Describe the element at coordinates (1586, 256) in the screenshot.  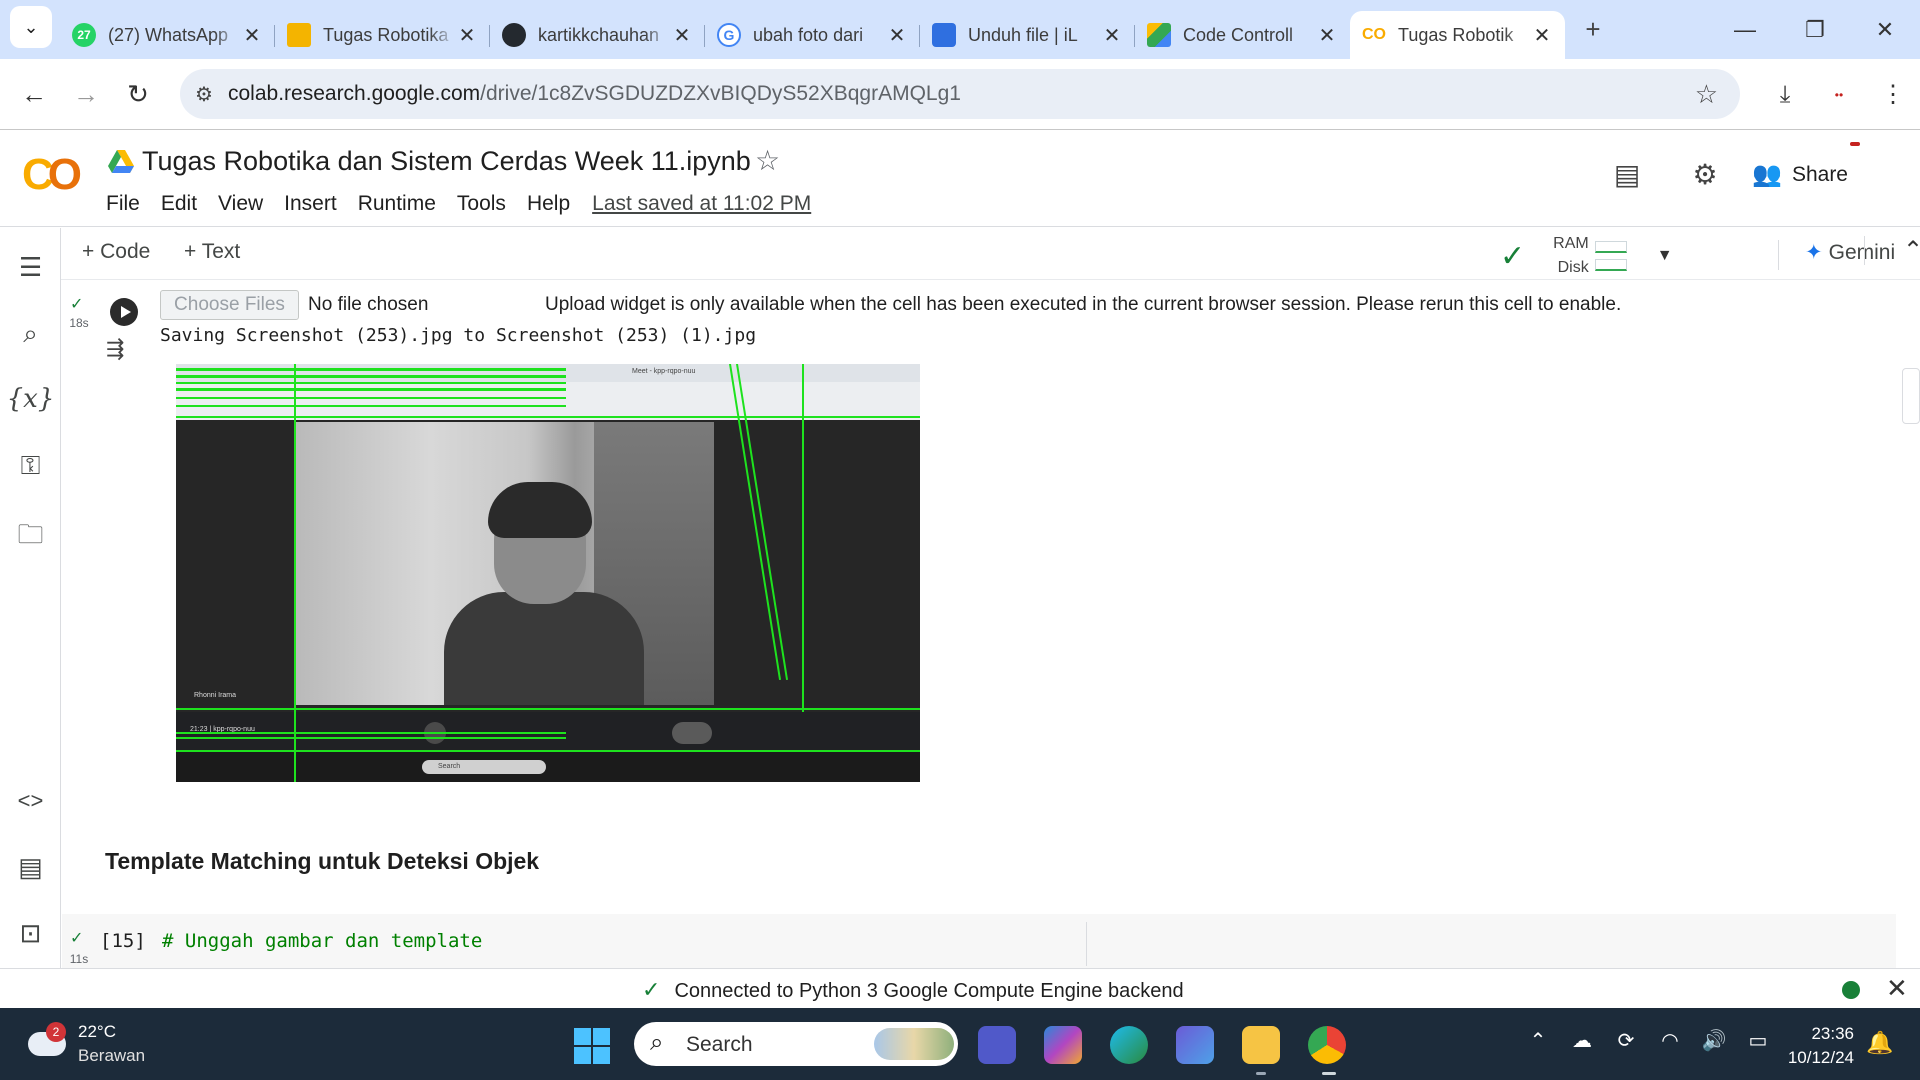
I see `resources-indicator: ✓ RAM Disk ▼` at that location.